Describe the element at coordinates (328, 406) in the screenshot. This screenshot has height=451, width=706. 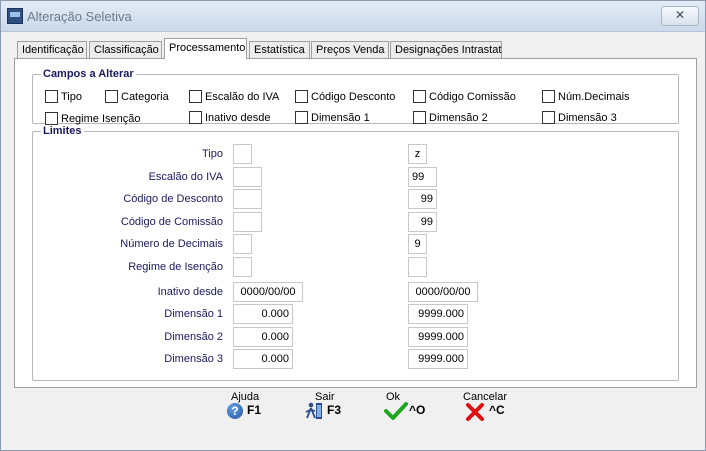
I see `exit-button: Sair F3` at that location.